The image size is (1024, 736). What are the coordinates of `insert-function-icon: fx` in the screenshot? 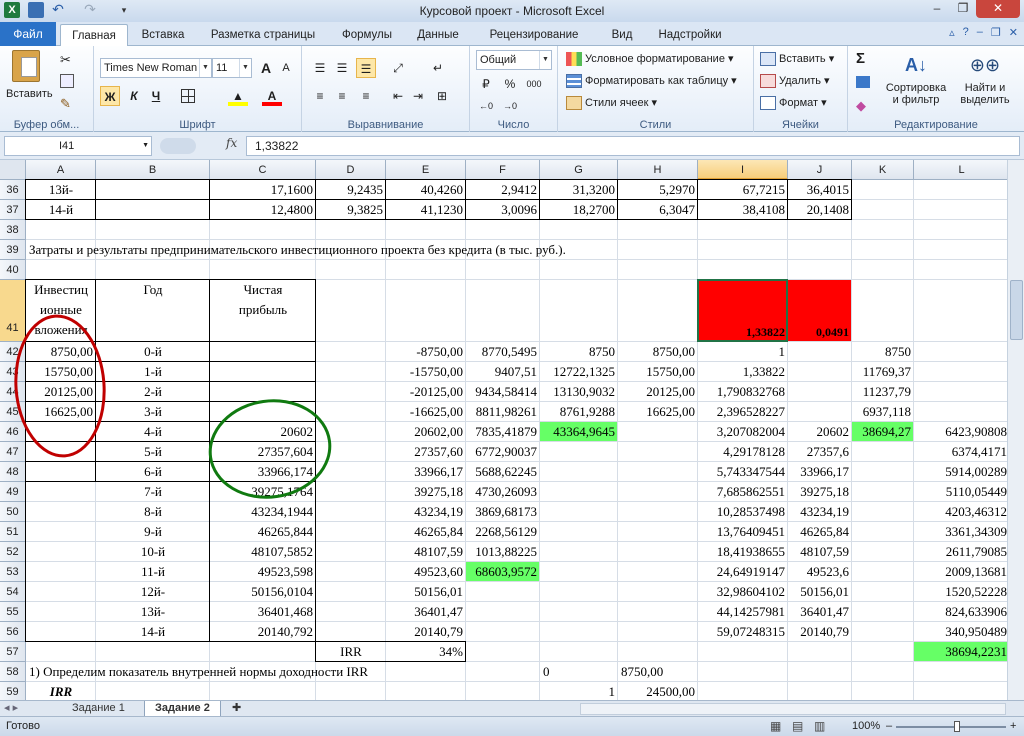 It's located at (231, 143).